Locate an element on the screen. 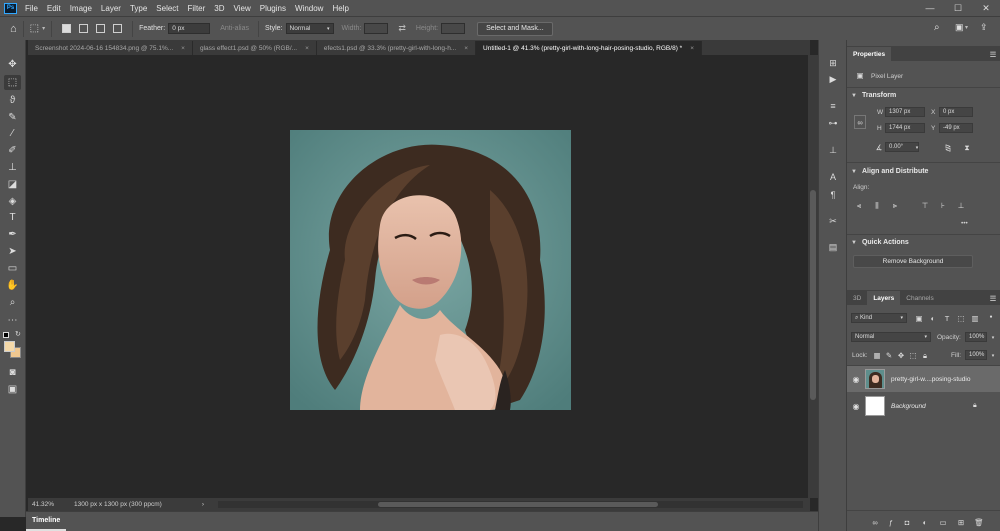 The image size is (1000, 531). lock-pixels-icon: ✎ is located at coordinates (889, 355).